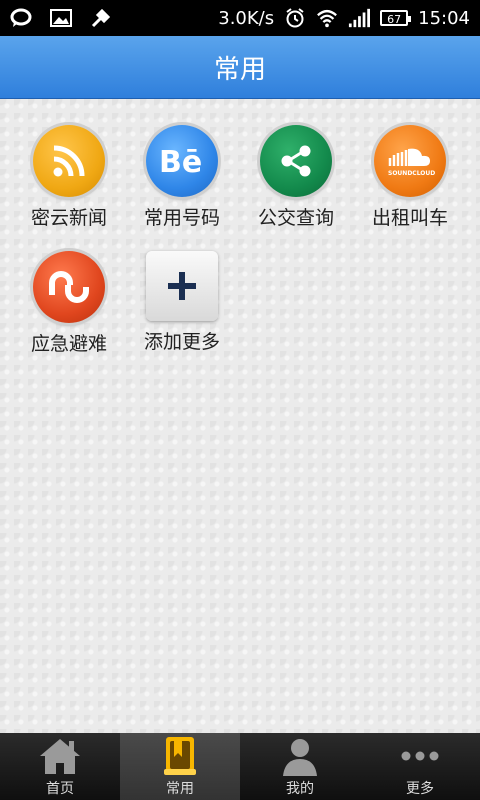 Image resolution: width=480 pixels, height=800 pixels. What do you see at coordinates (410, 161) in the screenshot?
I see `soundcloud-icon: SOUNDCLOUD` at bounding box center [410, 161].